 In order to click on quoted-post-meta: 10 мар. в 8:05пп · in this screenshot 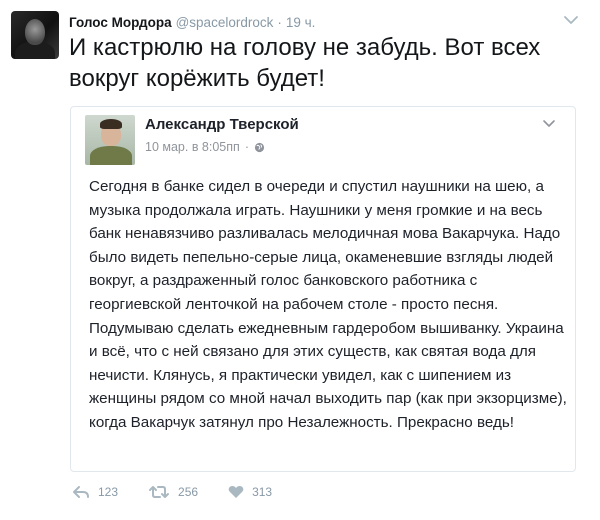, I will do `click(205, 147)`.